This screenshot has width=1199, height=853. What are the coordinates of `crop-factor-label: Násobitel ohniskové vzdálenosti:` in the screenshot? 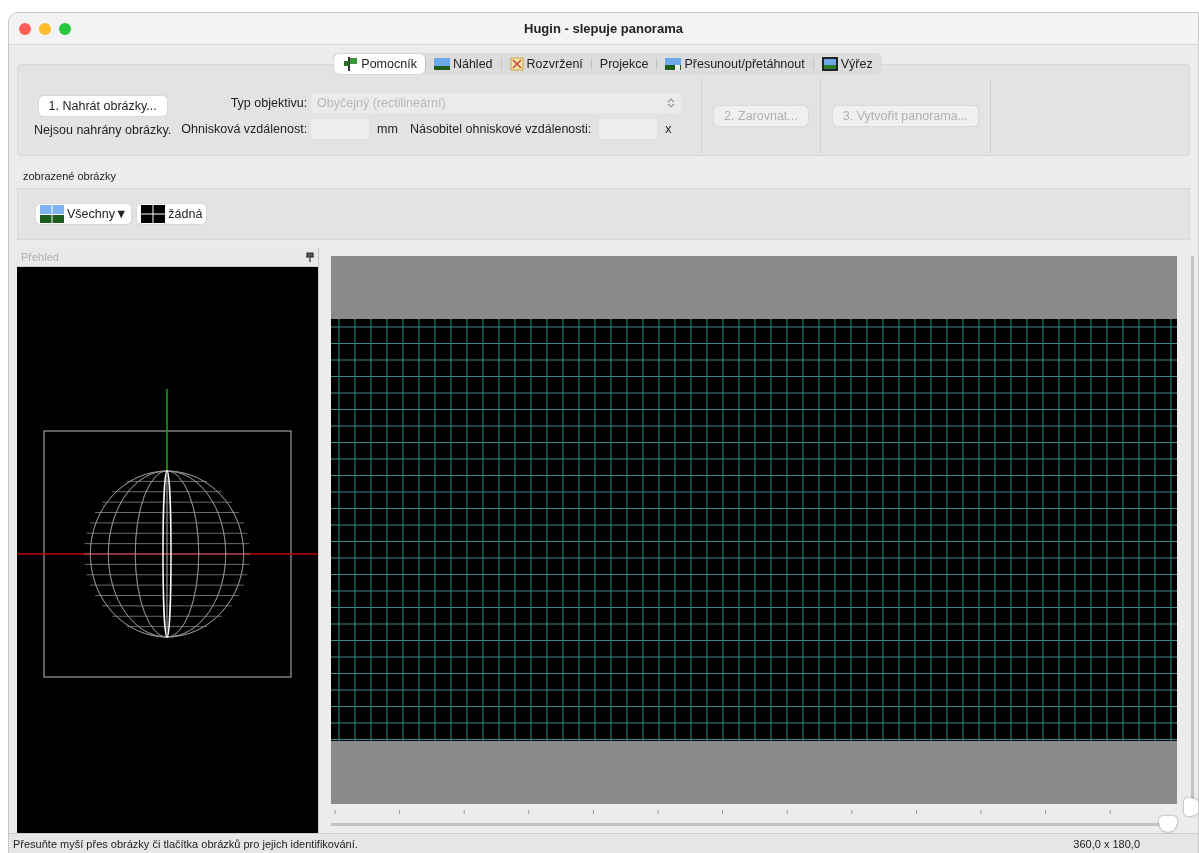 It's located at (500, 129).